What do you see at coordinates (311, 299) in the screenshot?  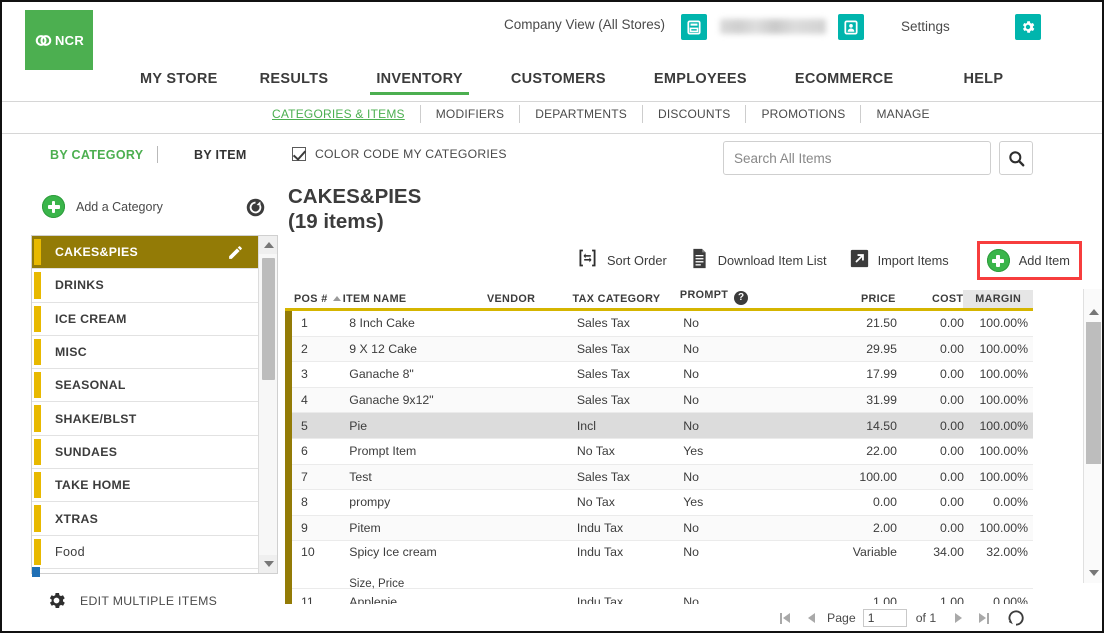 I see `col-label-pos: POS #` at bounding box center [311, 299].